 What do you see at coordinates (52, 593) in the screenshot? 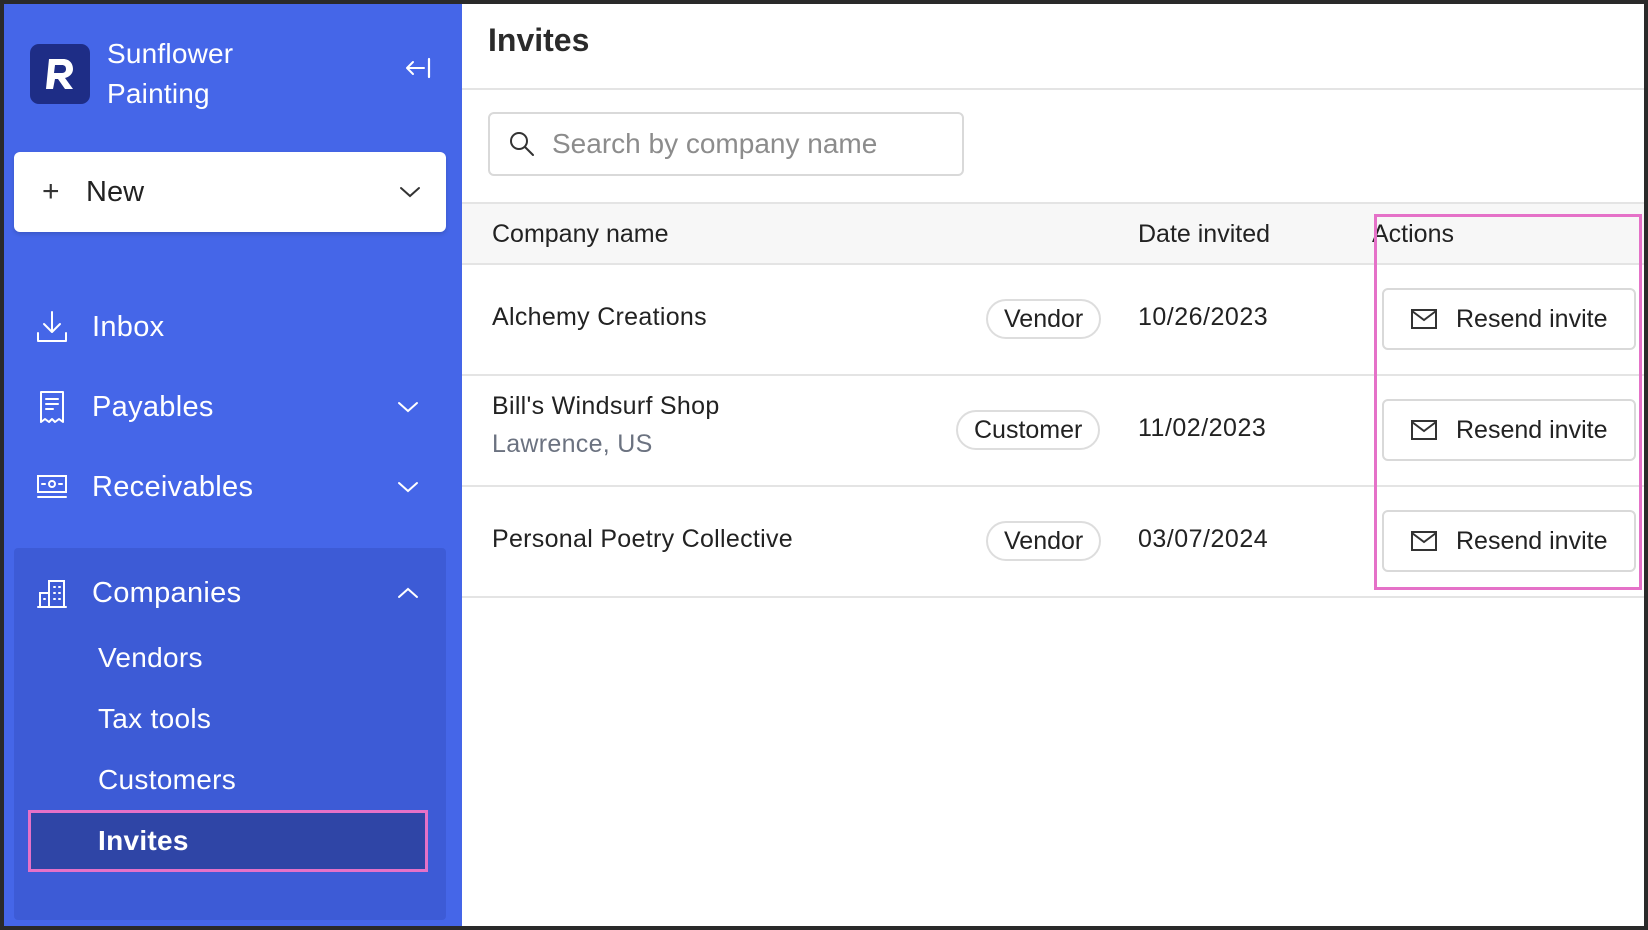
I see `building-icon` at bounding box center [52, 593].